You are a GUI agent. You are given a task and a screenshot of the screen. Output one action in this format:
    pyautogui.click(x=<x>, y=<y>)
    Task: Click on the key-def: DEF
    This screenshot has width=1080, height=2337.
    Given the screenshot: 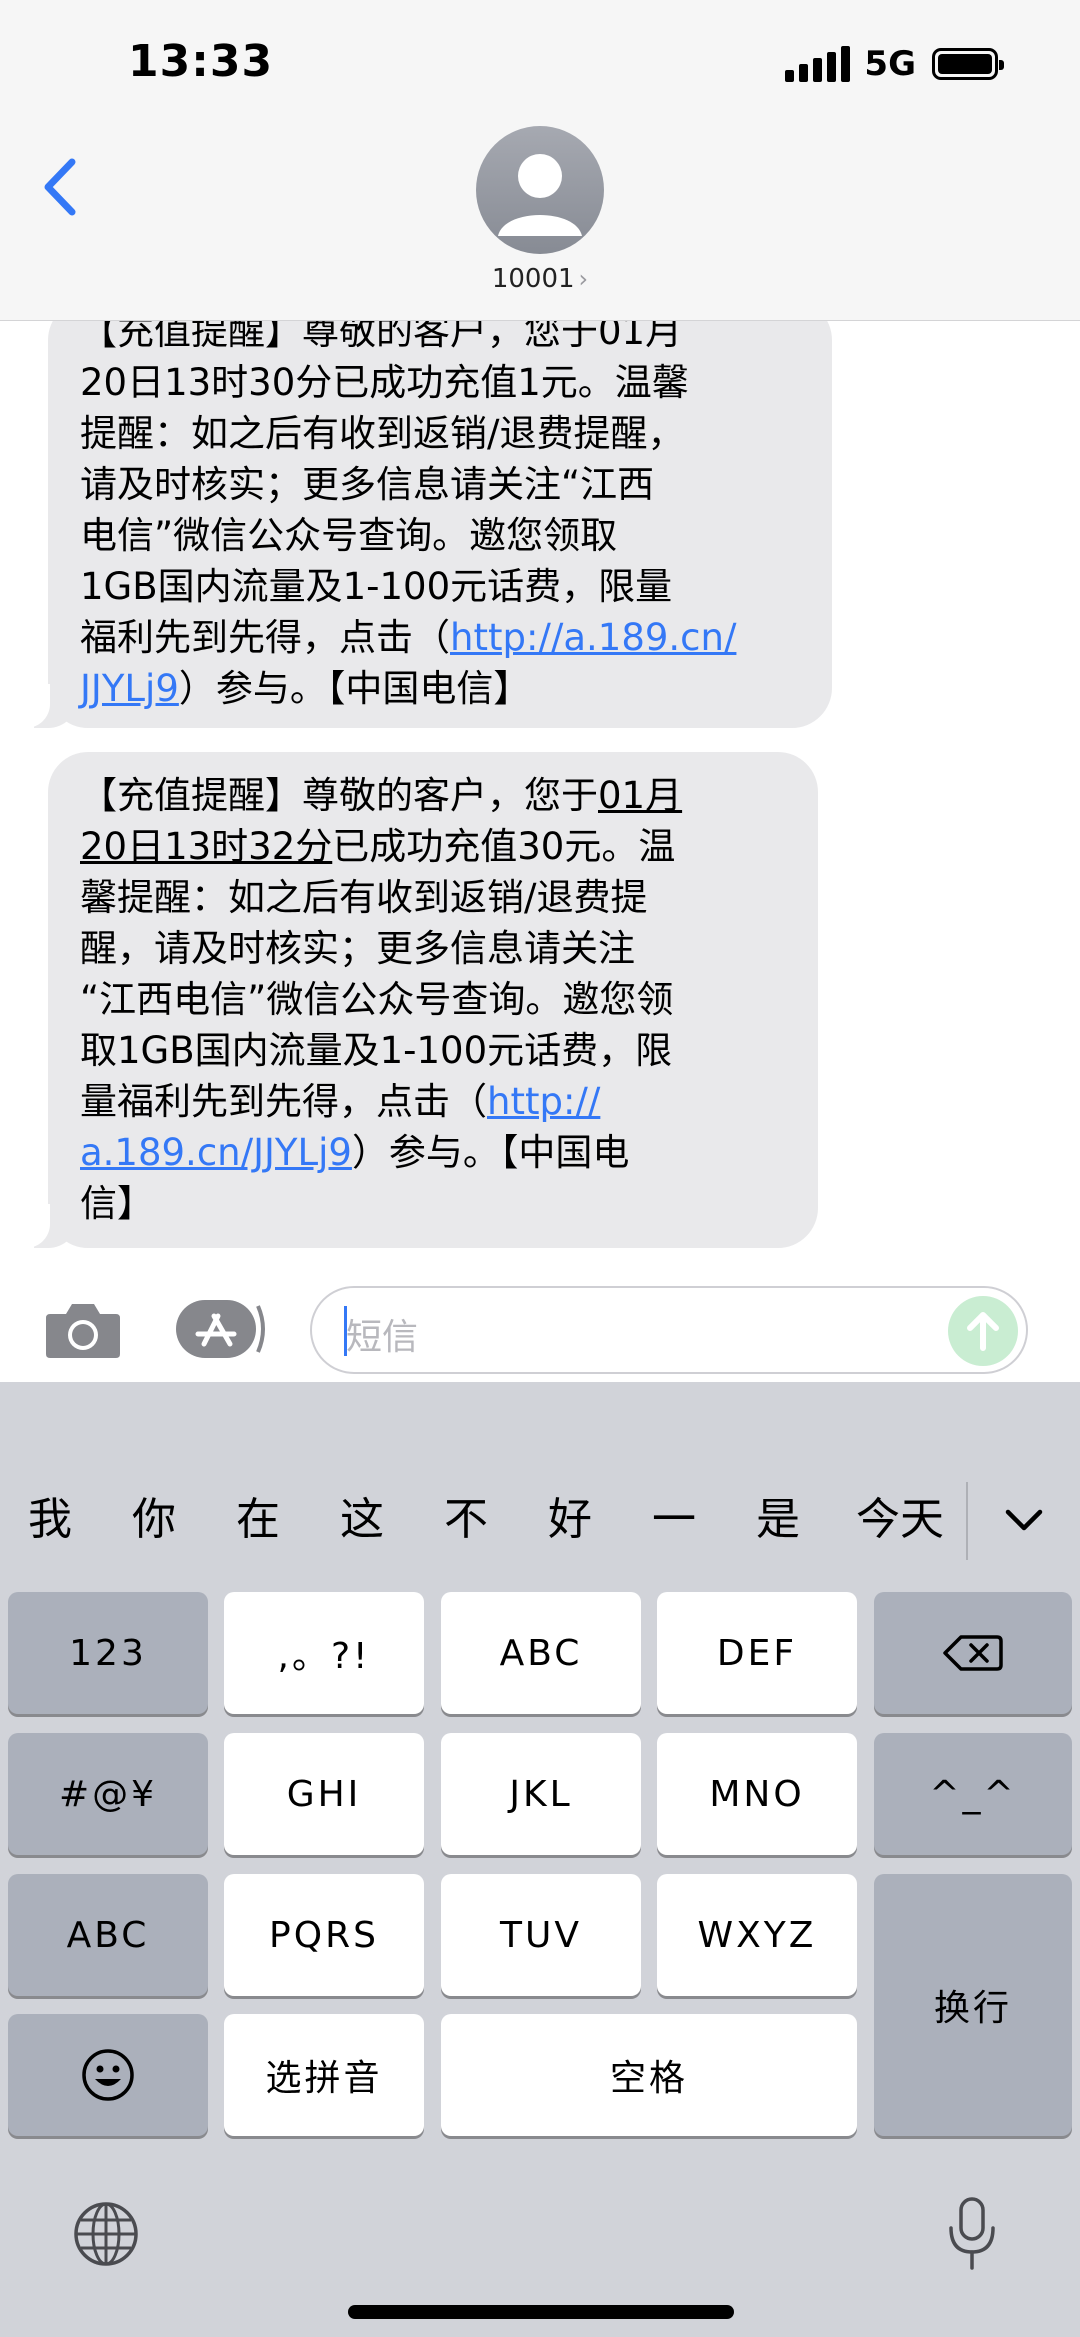 What is the action you would take?
    pyautogui.click(x=757, y=1653)
    